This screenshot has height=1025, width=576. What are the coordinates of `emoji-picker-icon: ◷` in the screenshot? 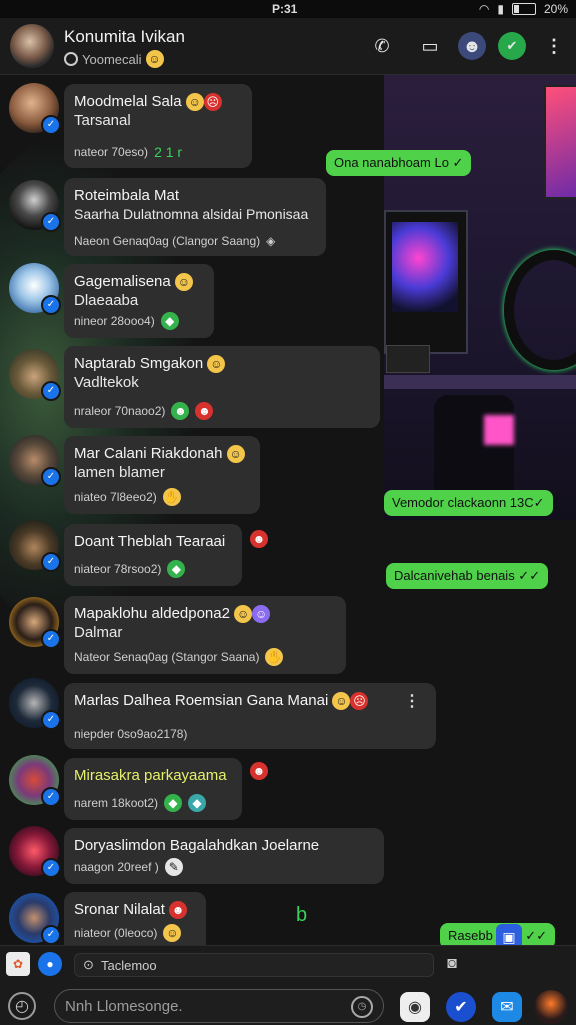 It's located at (362, 1007).